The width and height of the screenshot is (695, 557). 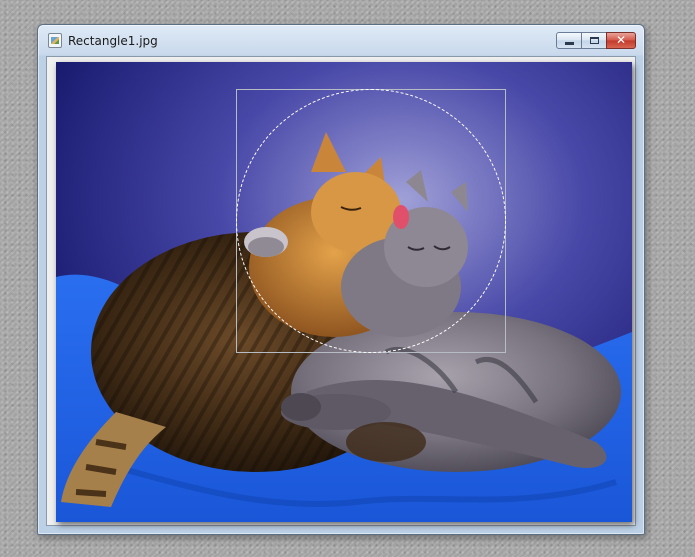 I want to click on image-file-icon, so click(x=55, y=40).